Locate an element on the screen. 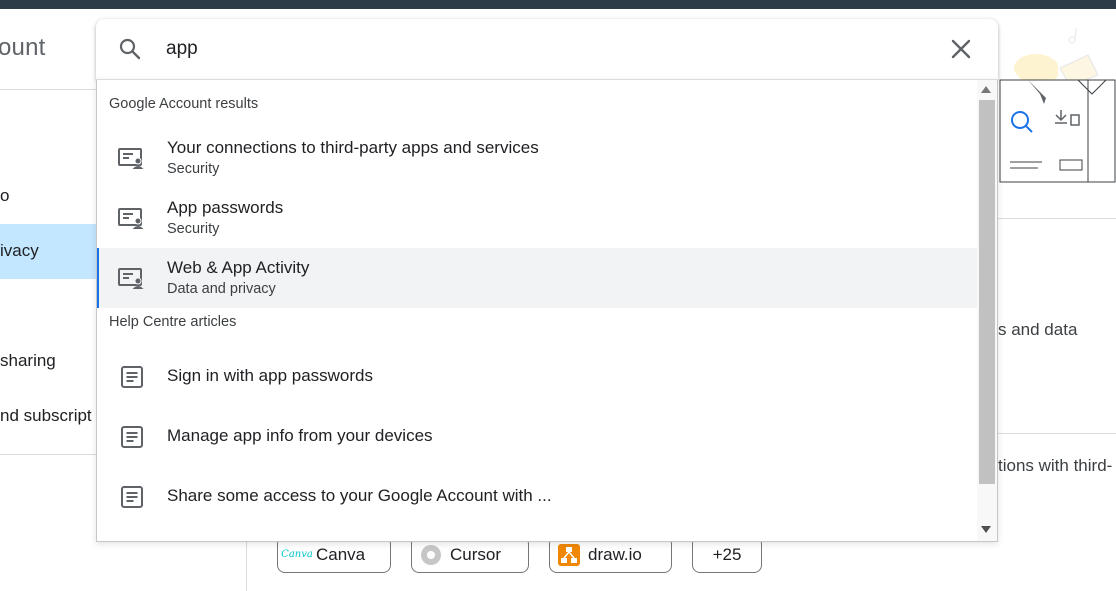  section-description: tions with third- is located at coordinates (1055, 465).